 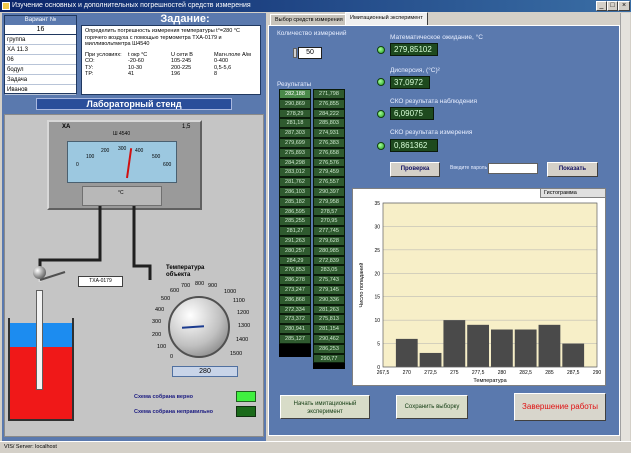 What do you see at coordinates (295, 309) in the screenshot?
I see `result-cell: 272,334` at bounding box center [295, 309].